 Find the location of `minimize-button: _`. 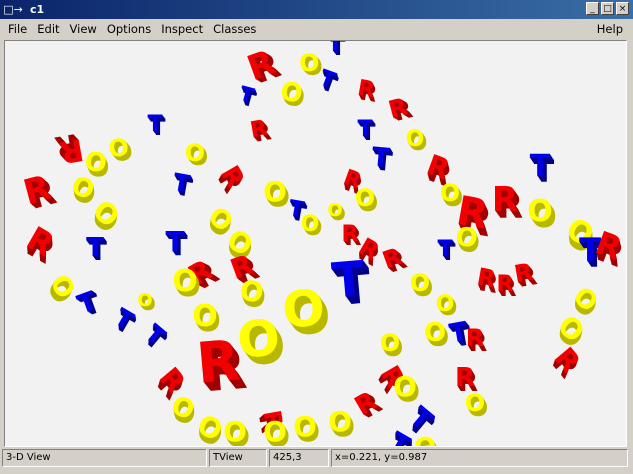

minimize-button: _ is located at coordinates (592, 8).